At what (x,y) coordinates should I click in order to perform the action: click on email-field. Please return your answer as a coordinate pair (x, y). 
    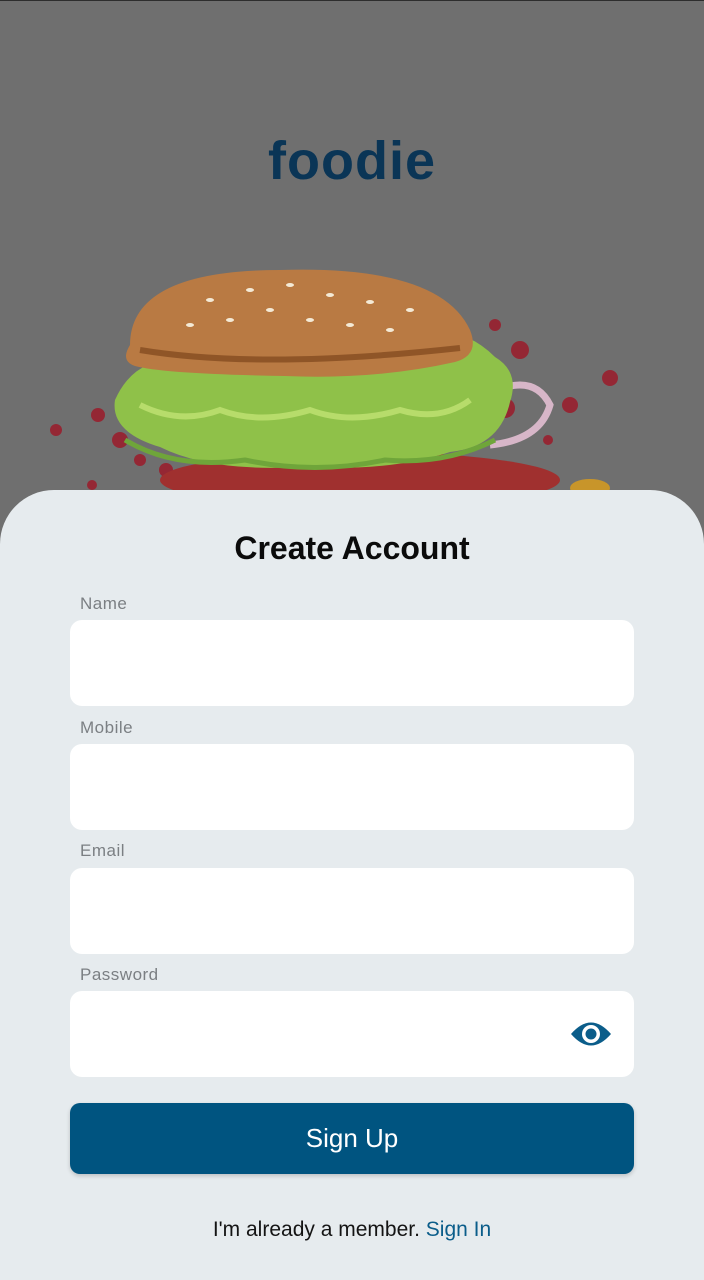
    Looking at the image, I should click on (352, 911).